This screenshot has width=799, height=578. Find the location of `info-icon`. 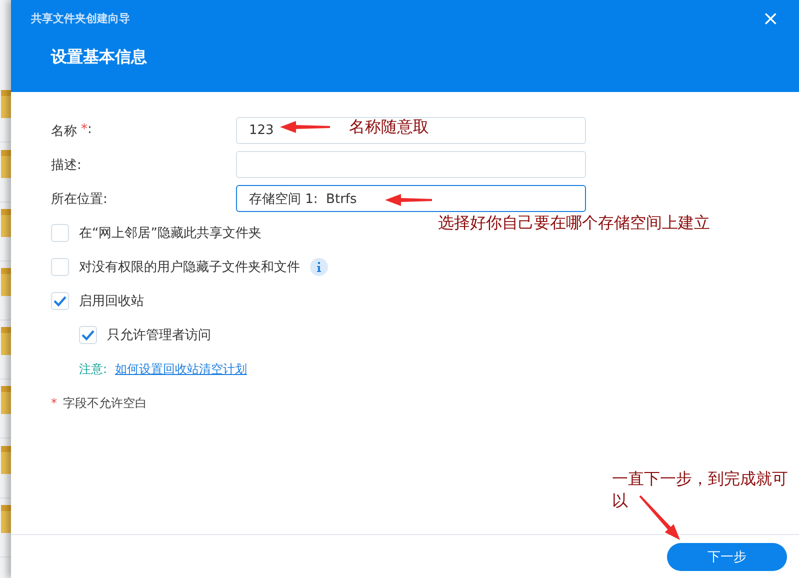

info-icon is located at coordinates (319, 267).